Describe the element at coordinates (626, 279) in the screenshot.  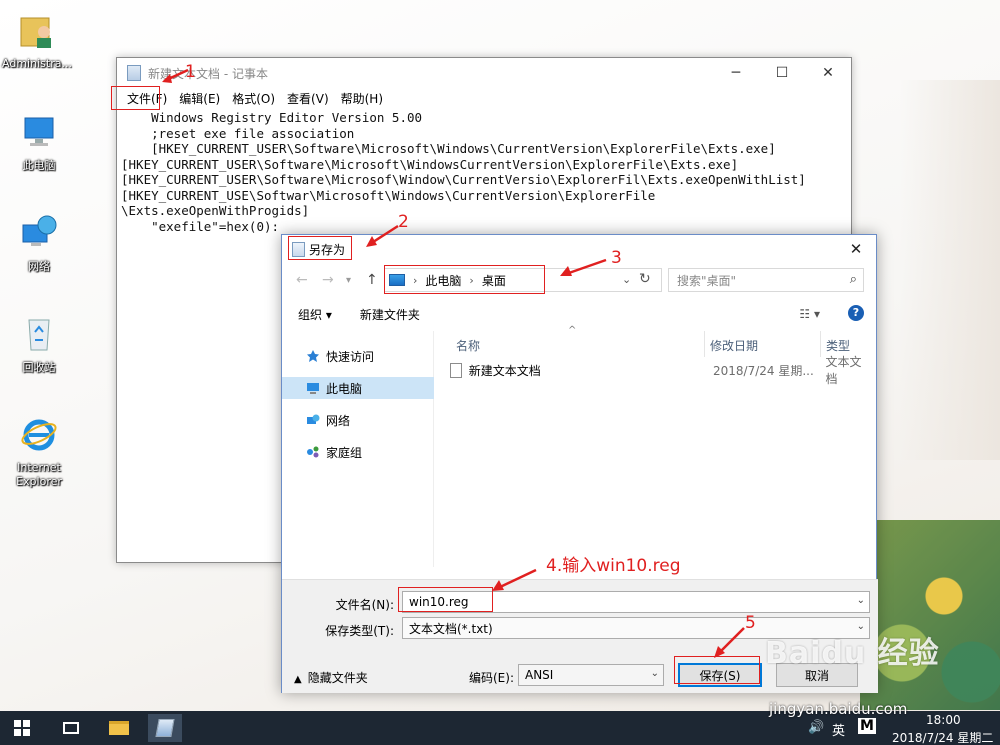
I see `address-dropdown-icon: ⌄` at that location.